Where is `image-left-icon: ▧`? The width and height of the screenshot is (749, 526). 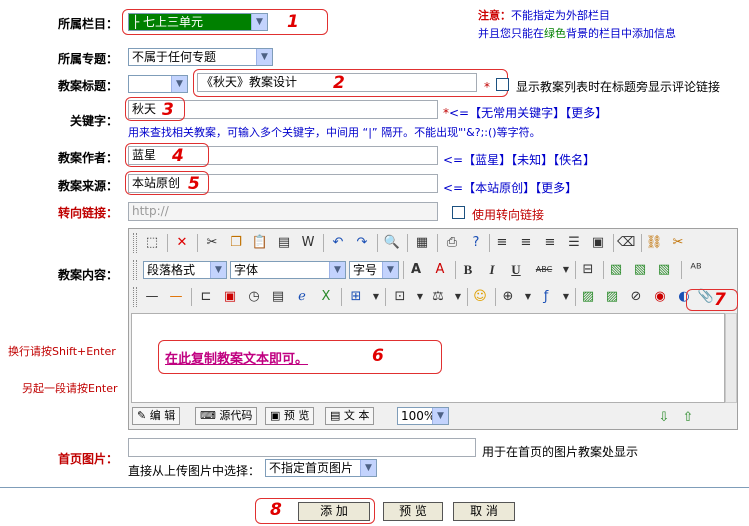 image-left-icon: ▧ is located at coordinates (616, 270).